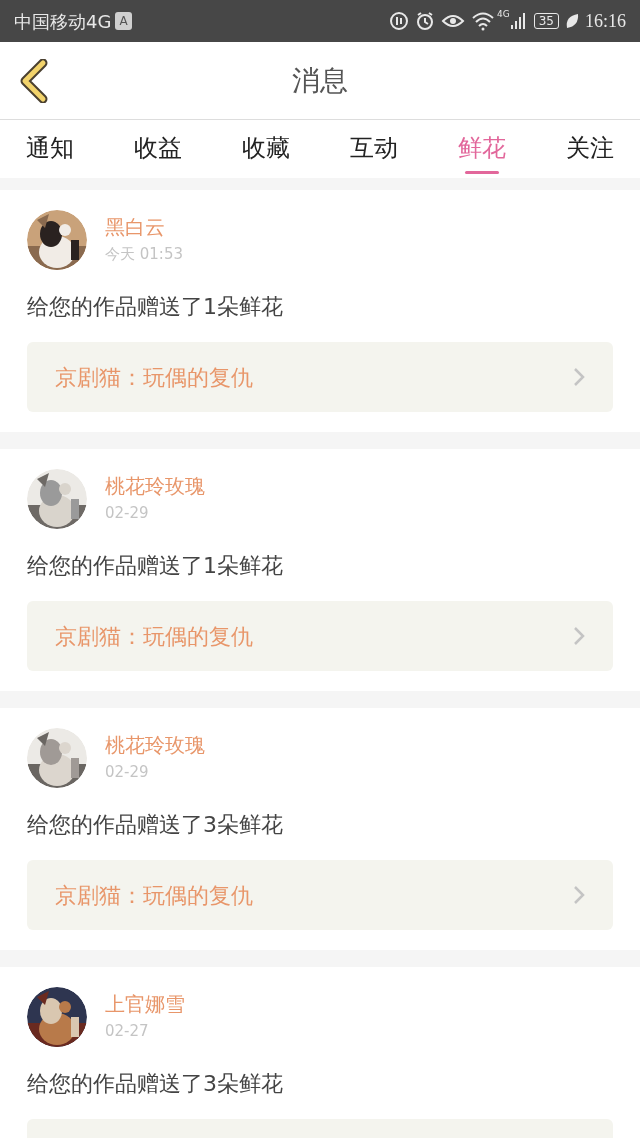  What do you see at coordinates (374, 149) in the screenshot?
I see `tab: 互动` at bounding box center [374, 149].